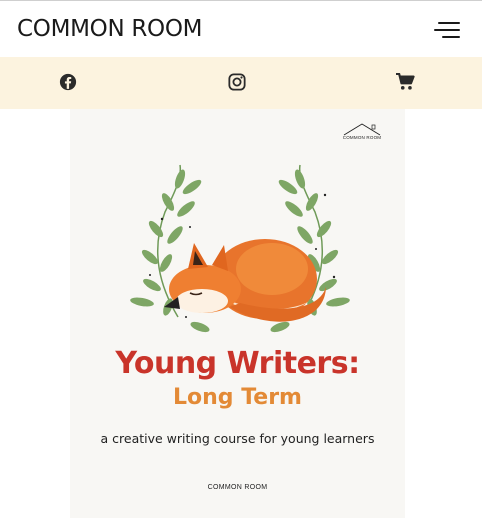 Image resolution: width=482 pixels, height=531 pixels. Describe the element at coordinates (69, 83) in the screenshot. I see `facebook-icon` at that location.